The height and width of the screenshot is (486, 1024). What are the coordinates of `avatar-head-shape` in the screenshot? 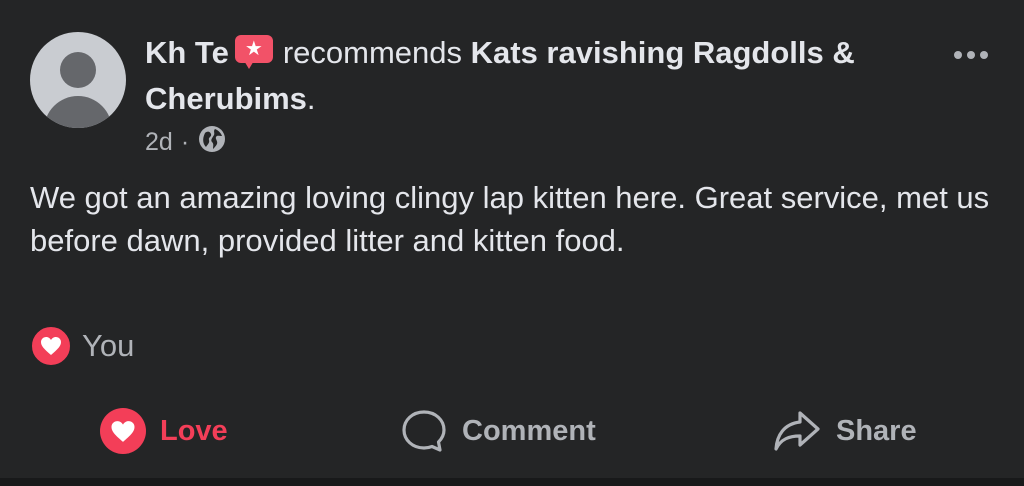 It's located at (78, 70).